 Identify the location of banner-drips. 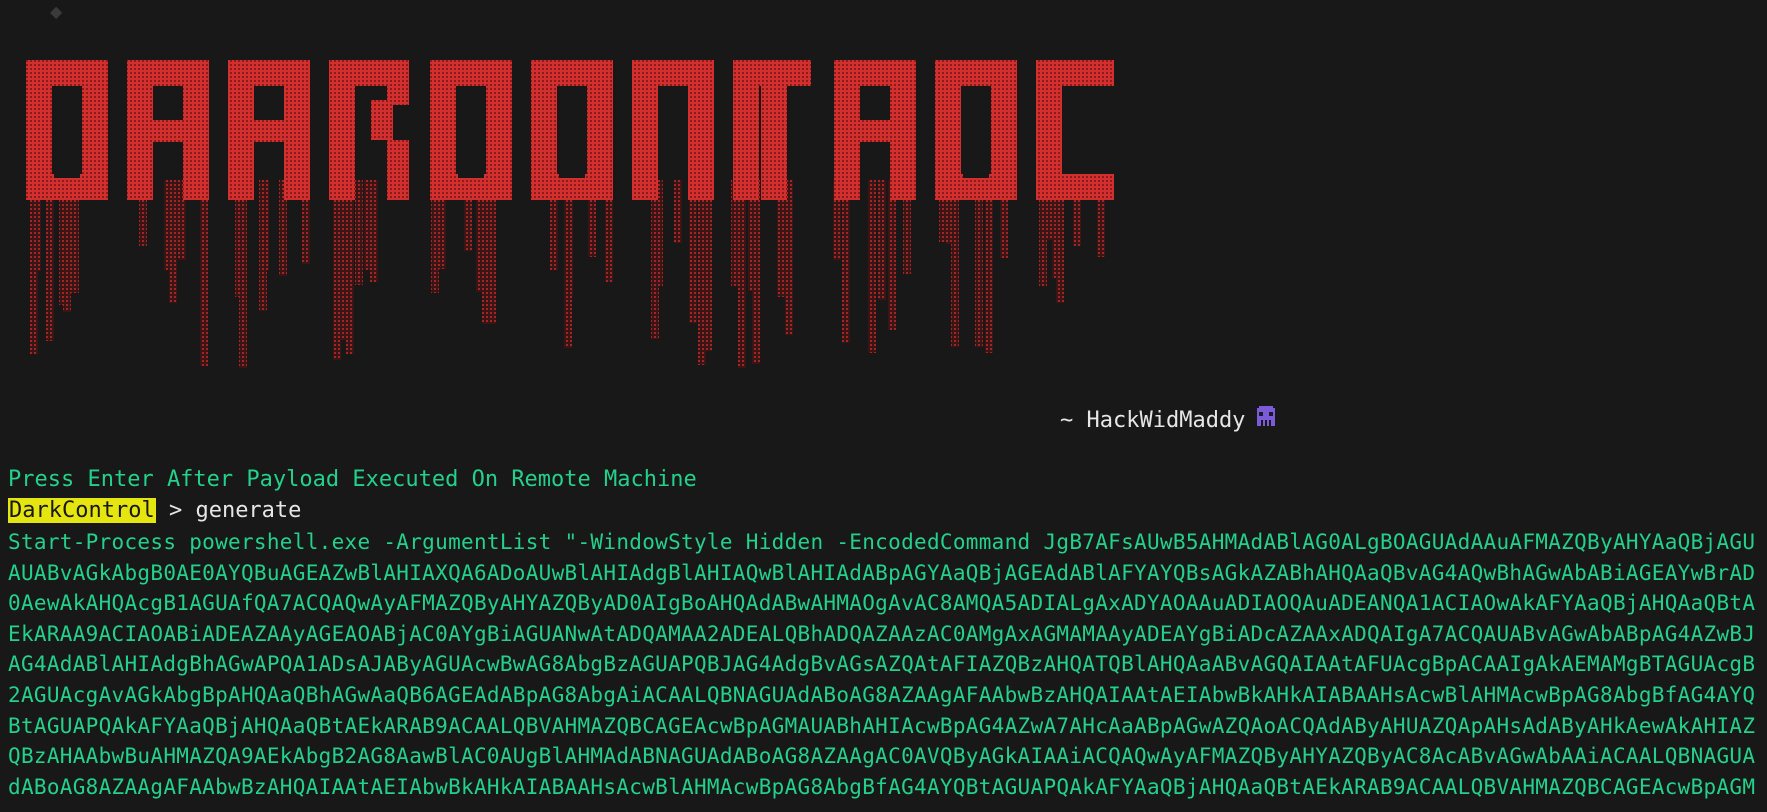
(567, 274).